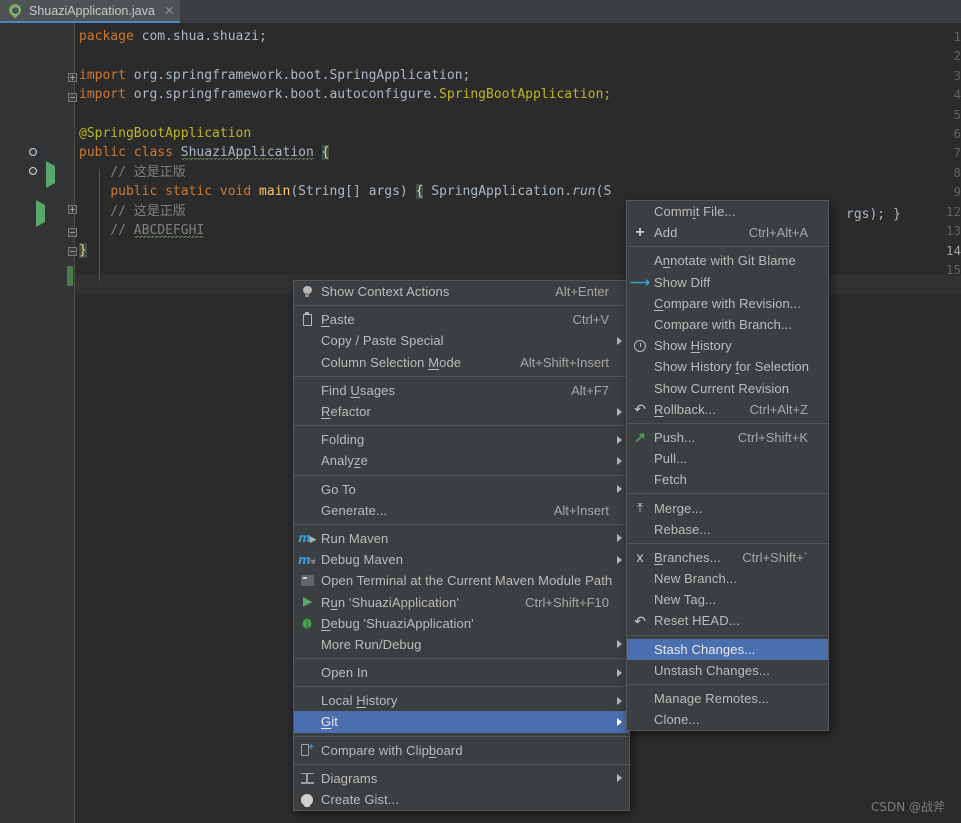  What do you see at coordinates (693, 346) in the screenshot?
I see `menu-item-label: Show History` at bounding box center [693, 346].